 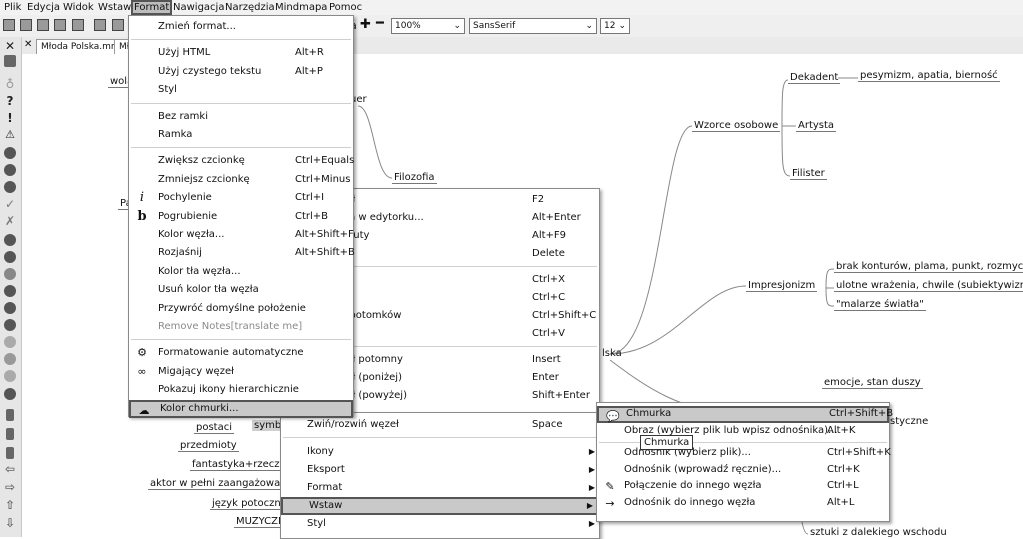 What do you see at coordinates (10, 118) in the screenshot?
I see `exclamation-icon: !` at bounding box center [10, 118].